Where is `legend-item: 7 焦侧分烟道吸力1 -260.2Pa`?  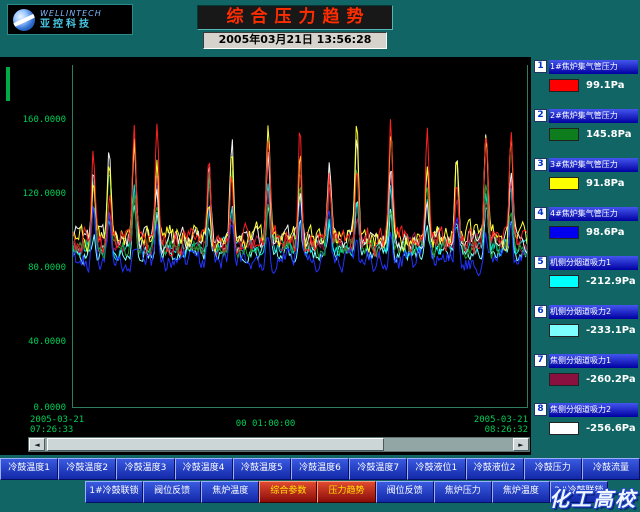 legend-item: 7 焦侧分烟道吸力1 -260.2Pa is located at coordinates (586, 377).